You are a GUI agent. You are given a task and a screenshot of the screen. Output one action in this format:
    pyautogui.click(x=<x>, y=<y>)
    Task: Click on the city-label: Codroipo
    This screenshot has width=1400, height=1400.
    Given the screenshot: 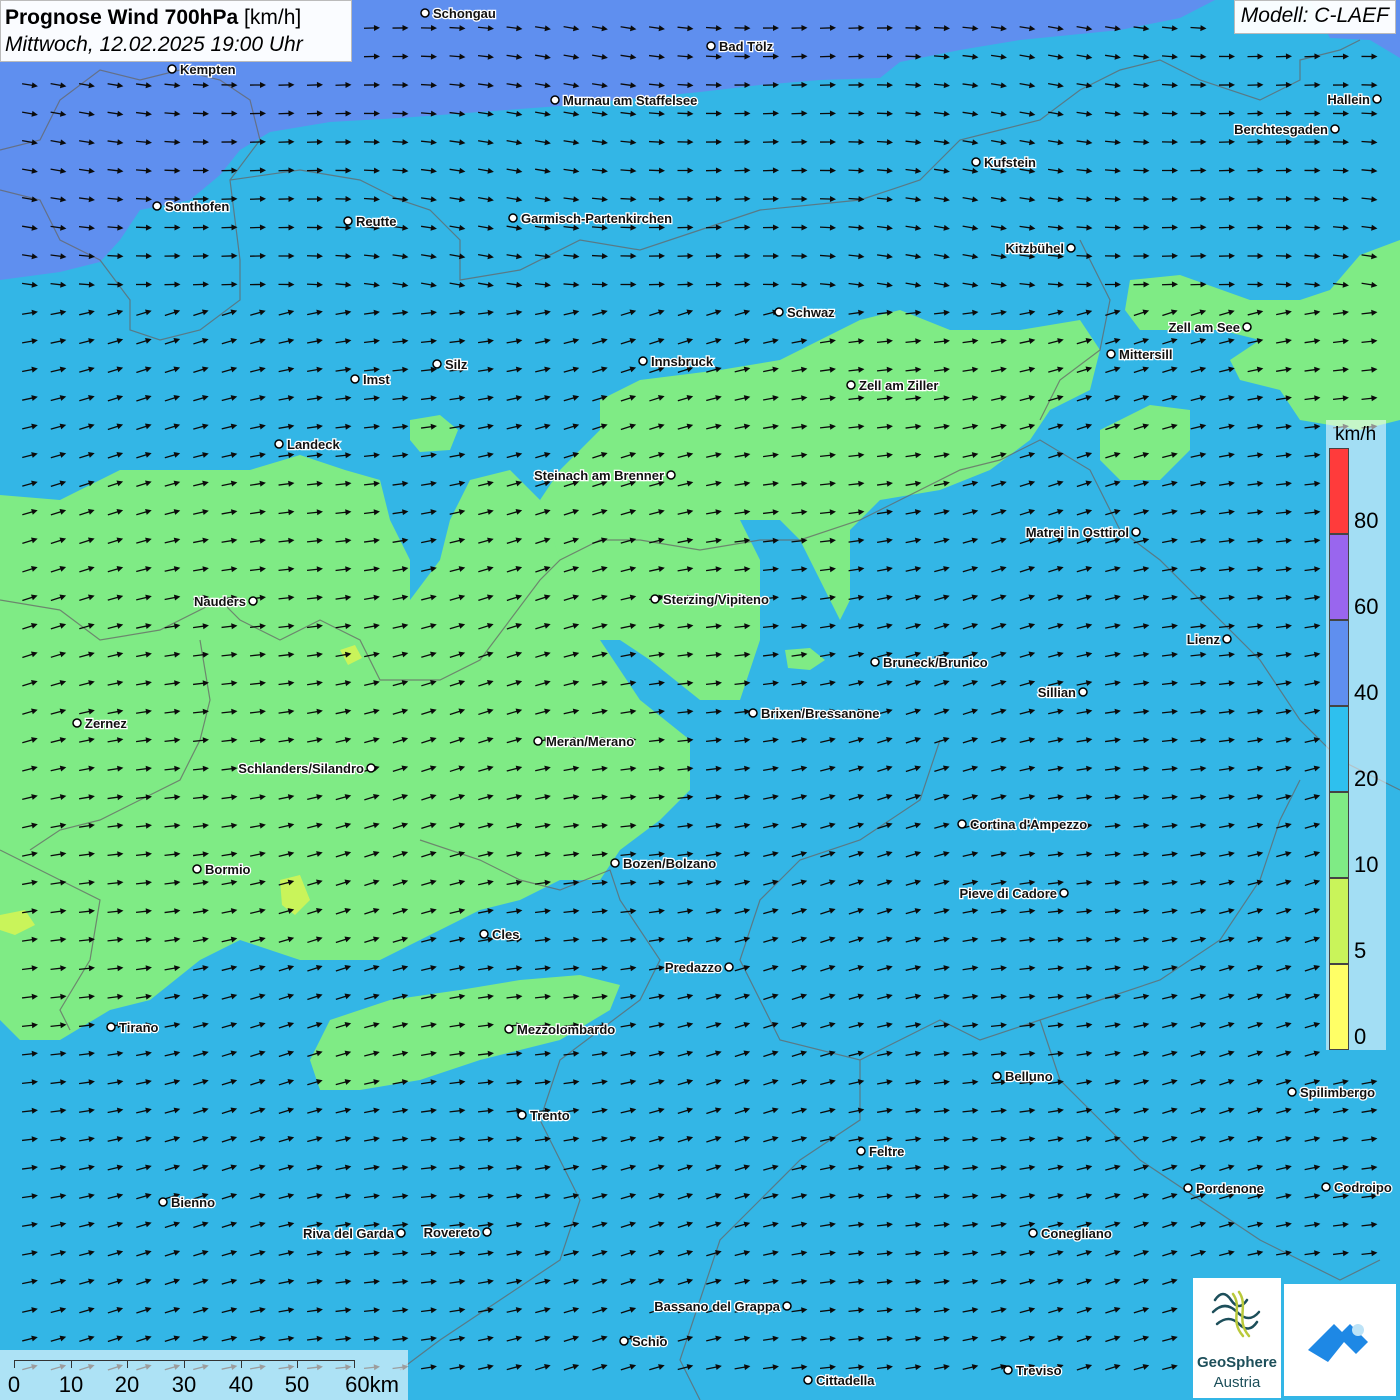 What is the action you would take?
    pyautogui.click(x=1363, y=1187)
    